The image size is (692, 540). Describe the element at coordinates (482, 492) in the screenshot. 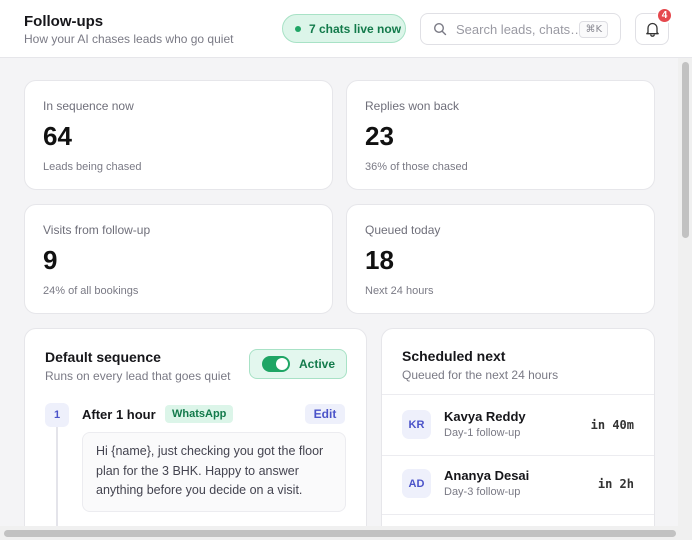

I see `lead-step: Day-3 follow-up` at that location.